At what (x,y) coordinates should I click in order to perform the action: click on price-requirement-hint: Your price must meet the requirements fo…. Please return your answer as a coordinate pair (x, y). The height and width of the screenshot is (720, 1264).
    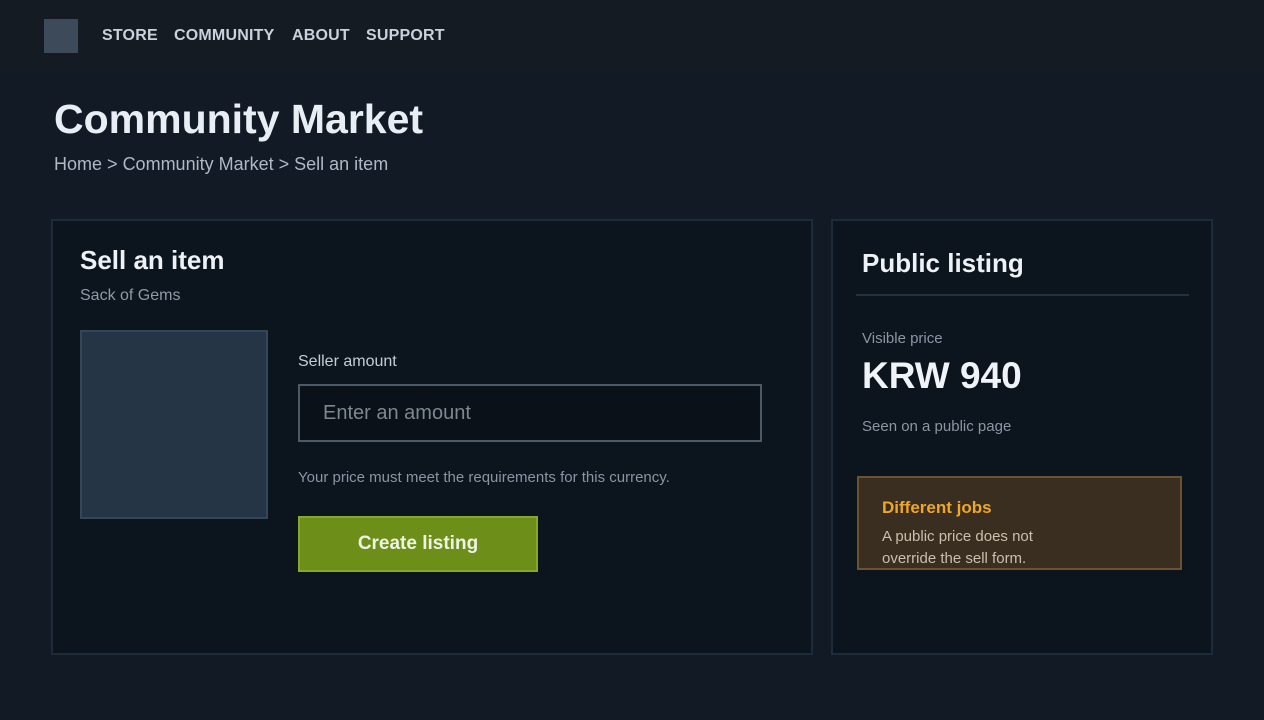
    Looking at the image, I should click on (484, 477).